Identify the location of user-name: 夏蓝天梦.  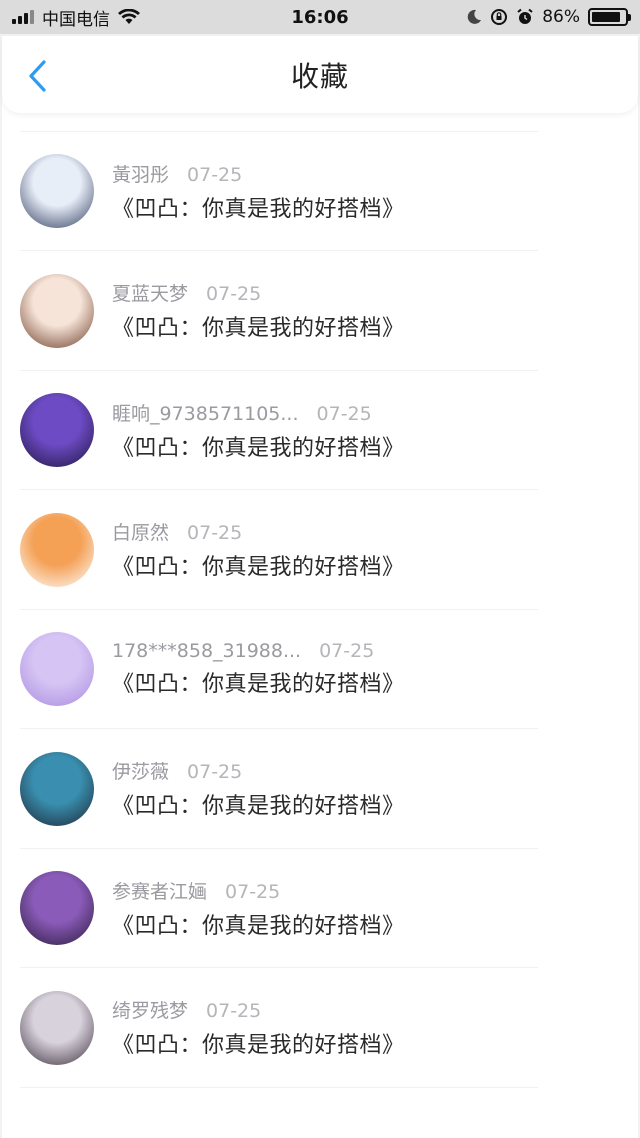
(150, 294).